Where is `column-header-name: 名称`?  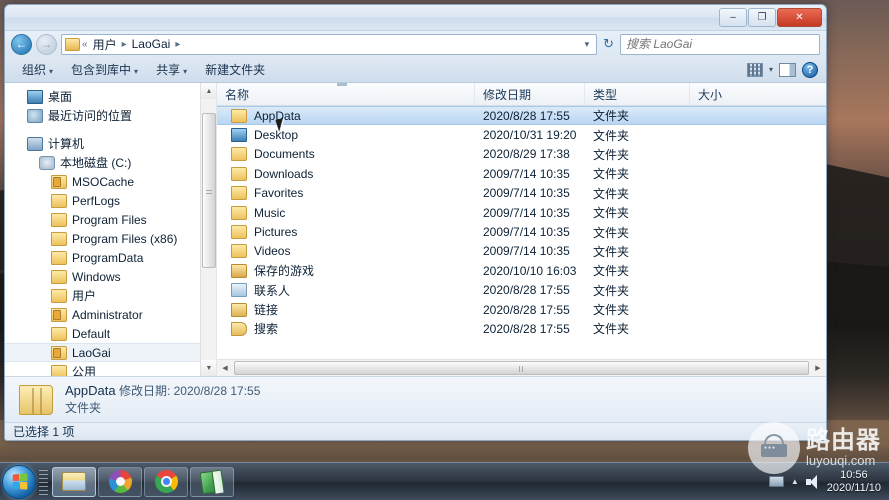 column-header-name: 名称 is located at coordinates (346, 94).